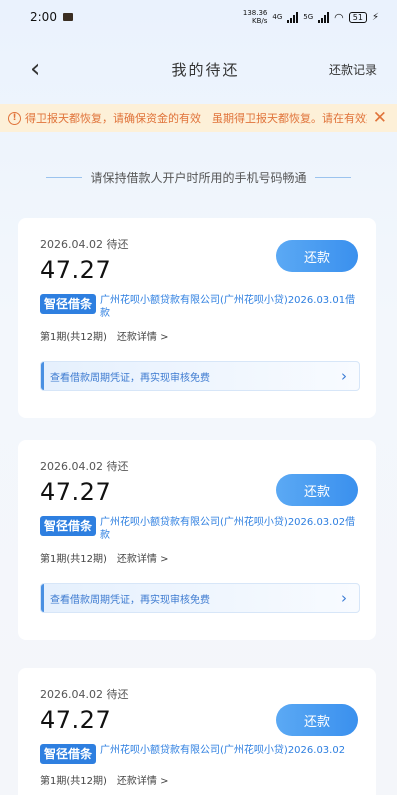  What do you see at coordinates (67, 17) in the screenshot?
I see `notification-icon` at bounding box center [67, 17].